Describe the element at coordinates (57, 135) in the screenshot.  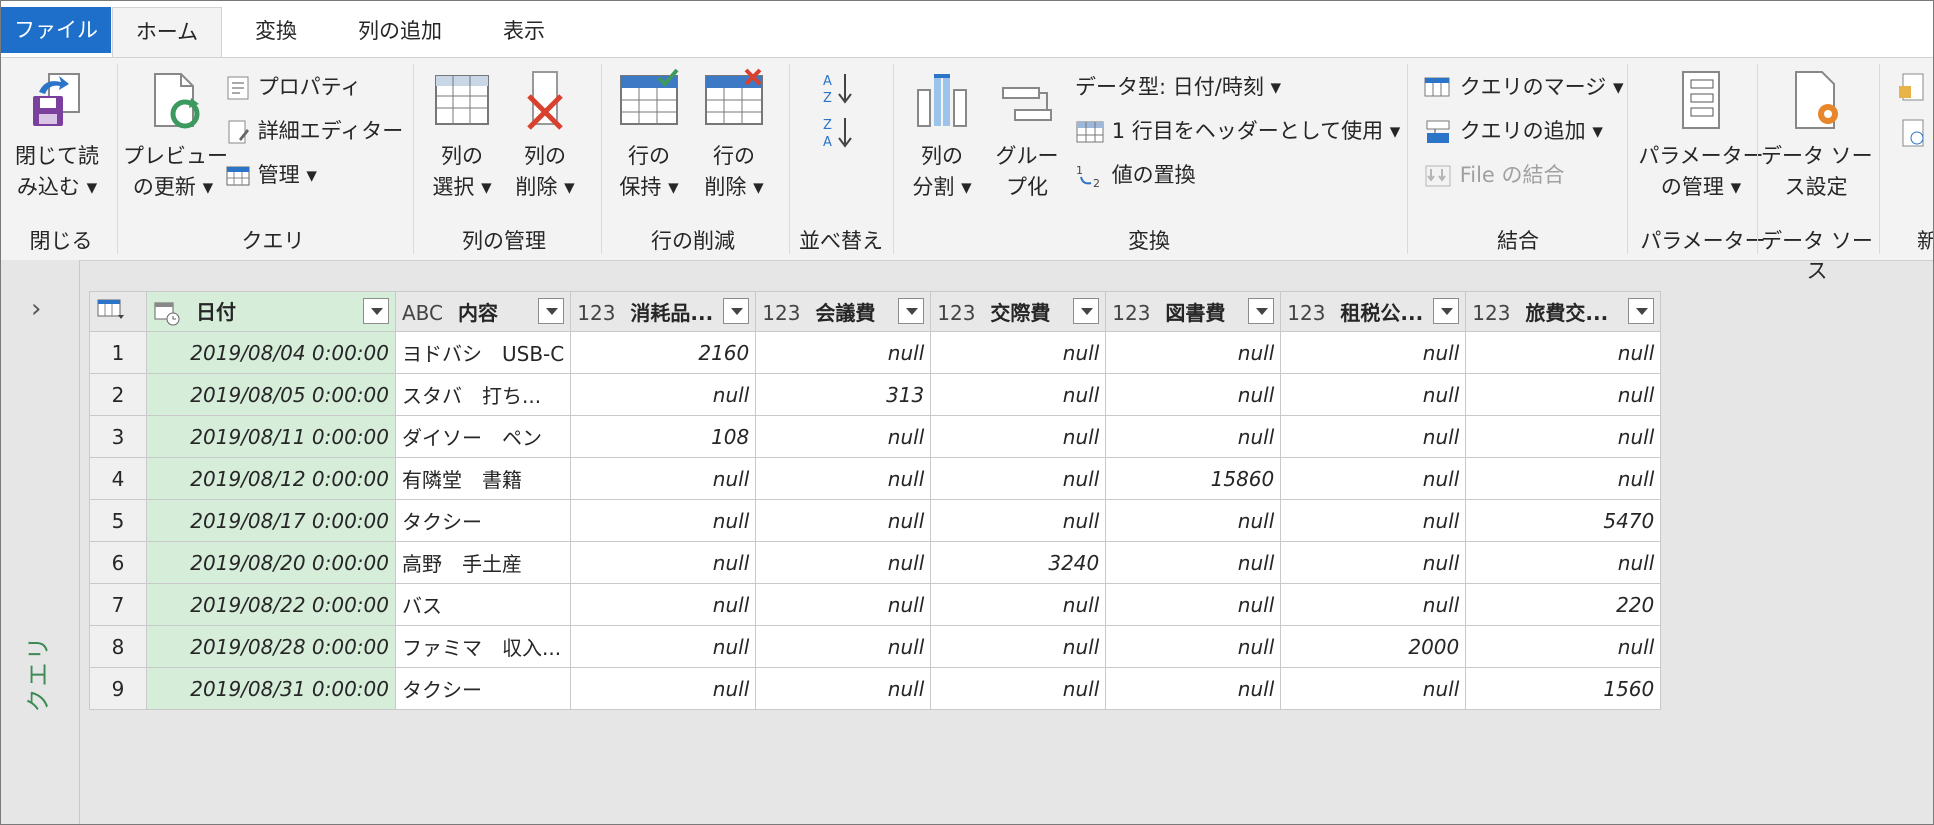
I see `close-and-load-button: 閉じて読 み込む ▾` at that location.